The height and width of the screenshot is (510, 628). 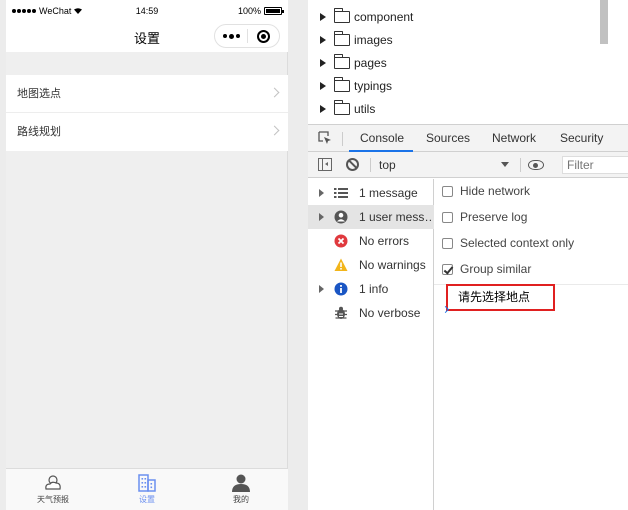 I want to click on sidebar-item-errors: No errors, so click(x=371, y=241).